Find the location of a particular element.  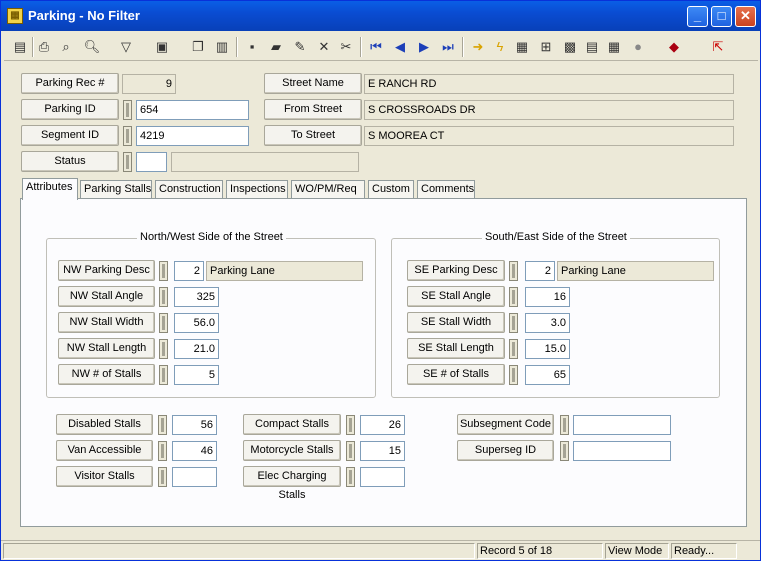

books-icon: ▰ is located at coordinates (276, 47).